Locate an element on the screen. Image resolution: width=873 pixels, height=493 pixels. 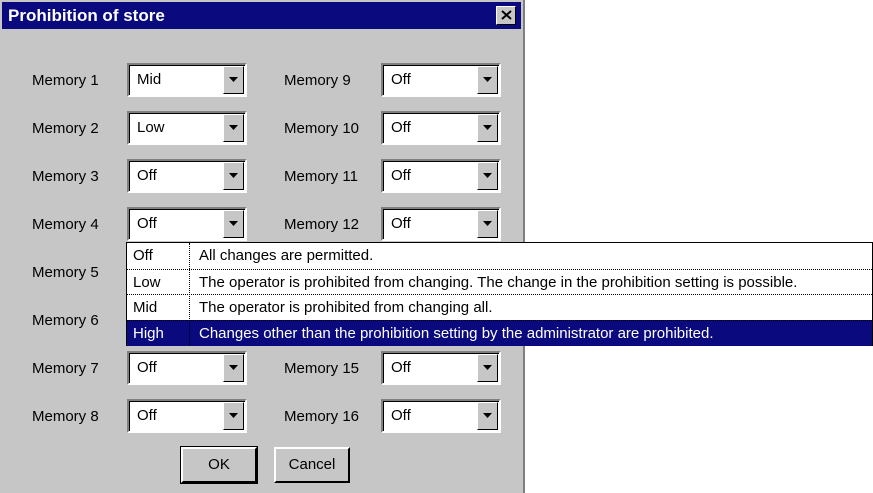
option-key: Low is located at coordinates (147, 282).